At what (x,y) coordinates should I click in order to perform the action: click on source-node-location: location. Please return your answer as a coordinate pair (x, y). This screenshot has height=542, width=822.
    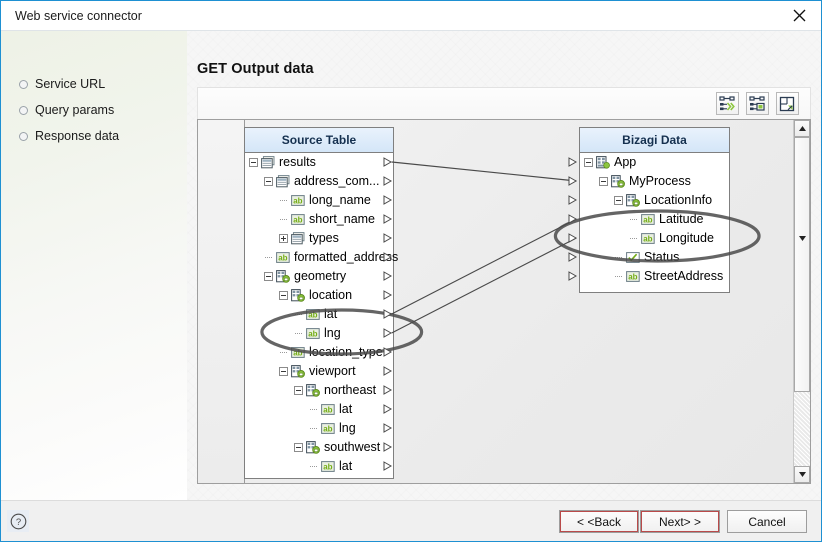
    Looking at the image, I should click on (315, 295).